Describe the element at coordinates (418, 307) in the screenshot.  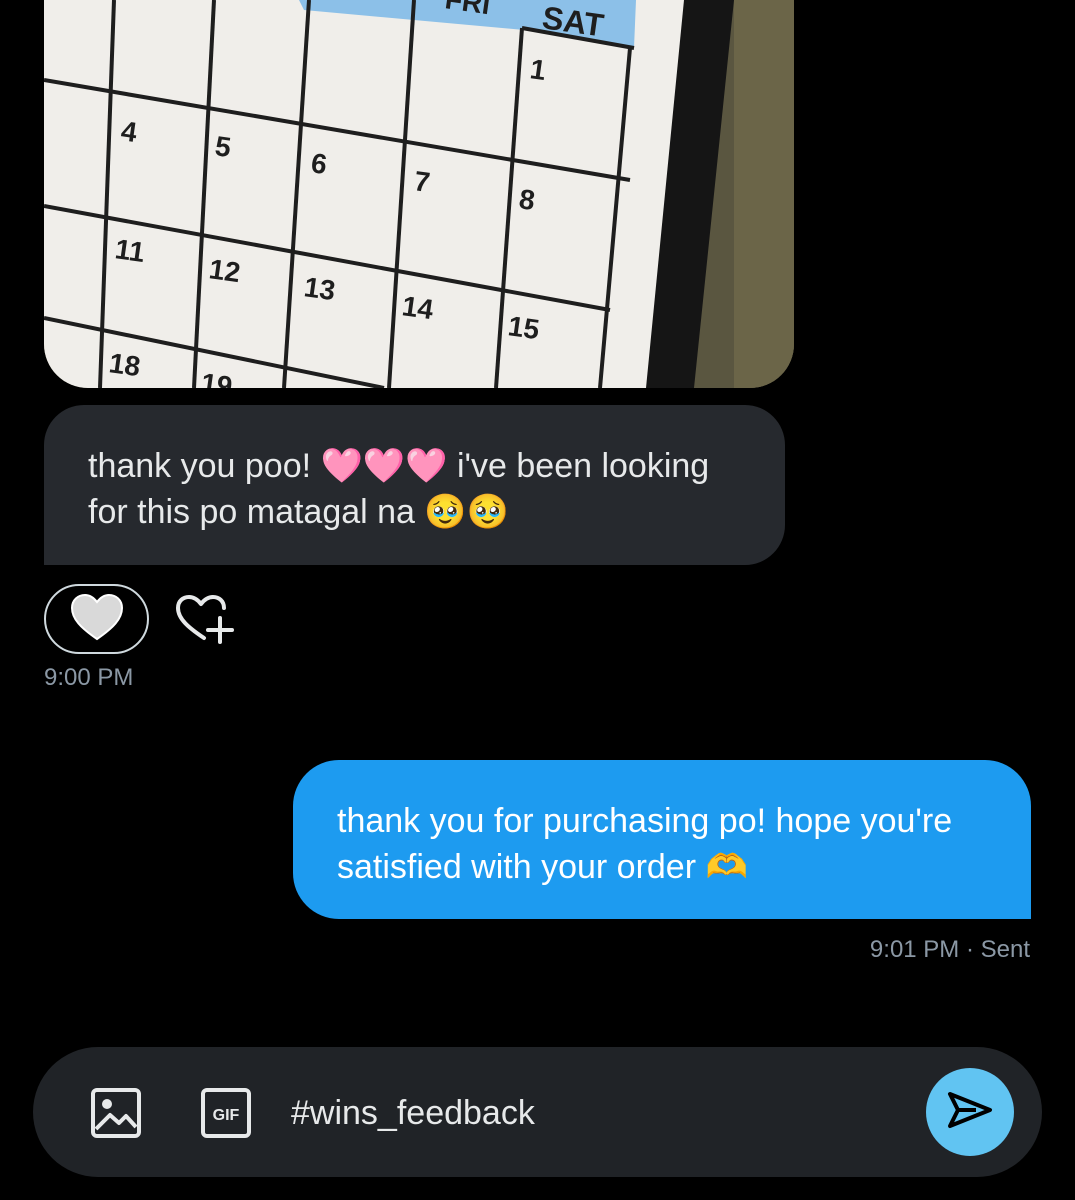
I see `day-number: 14` at that location.